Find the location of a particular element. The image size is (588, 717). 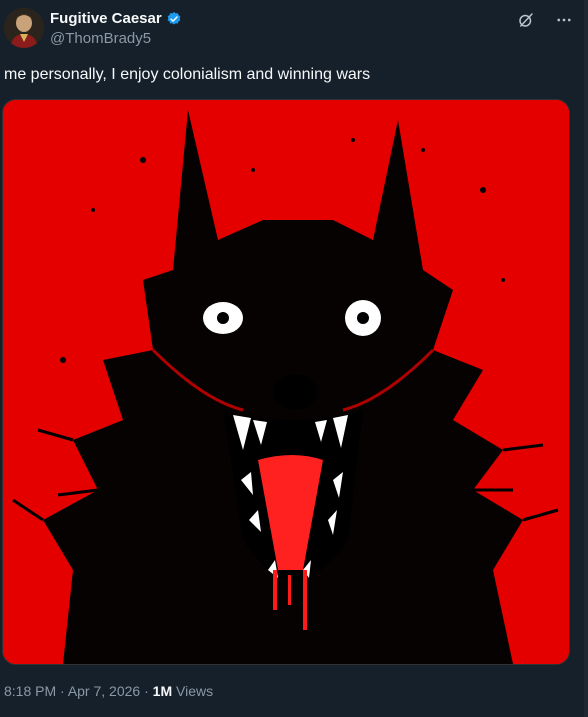

views-label: Views is located at coordinates (193, 691).